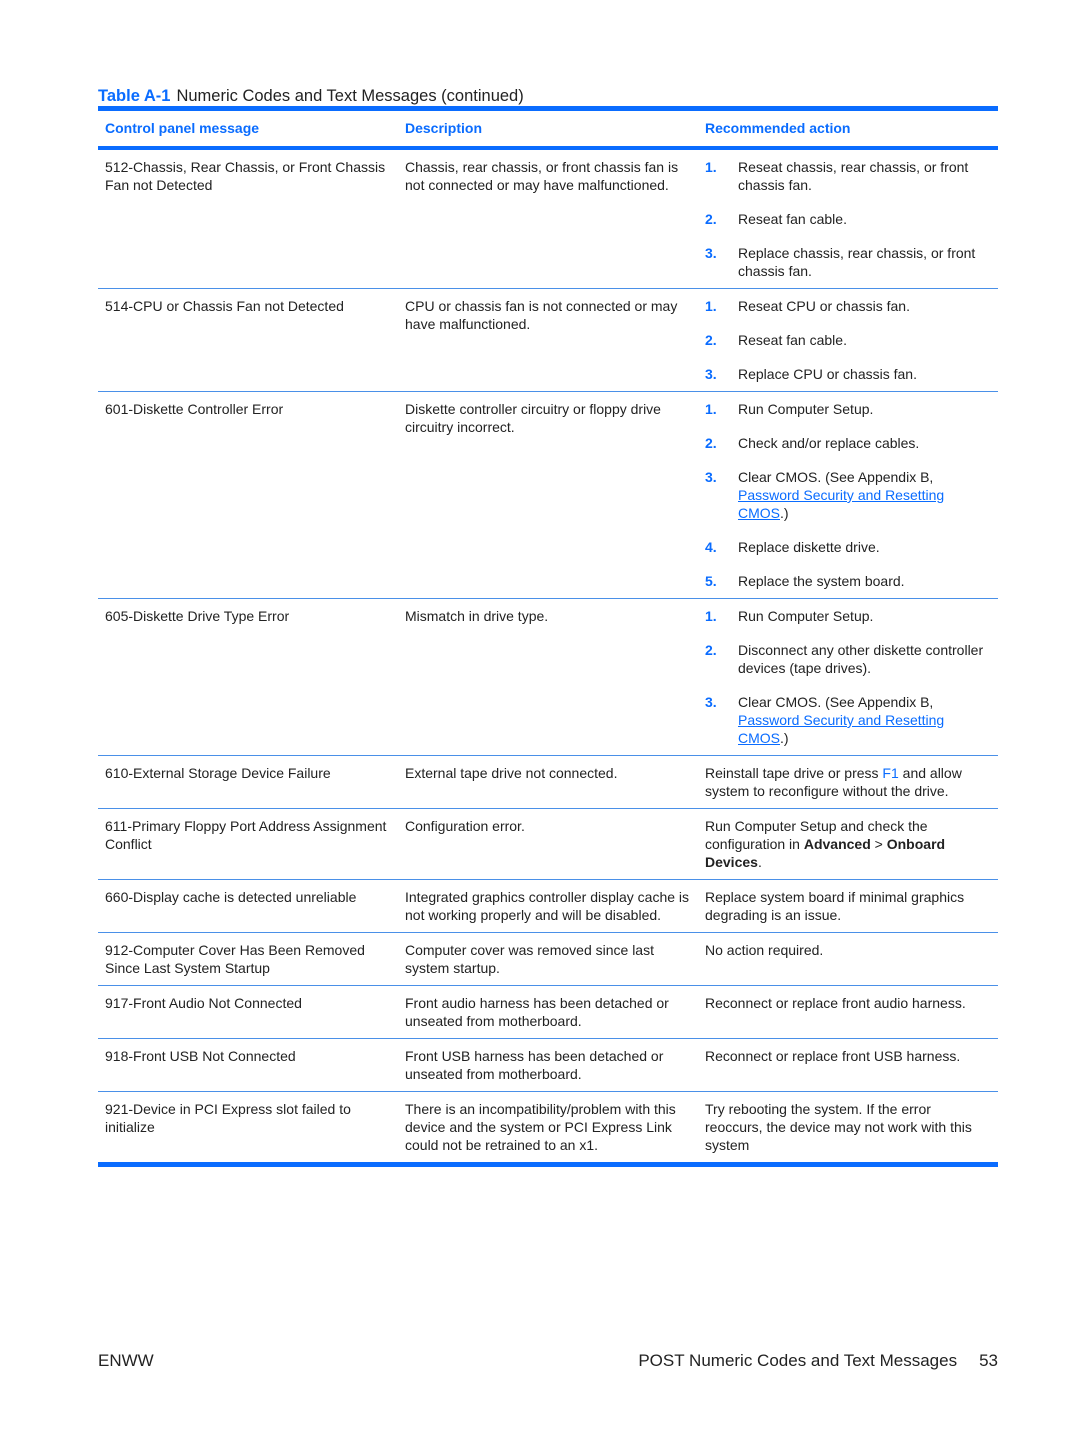 This screenshot has height=1437, width=1080. Describe the element at coordinates (511, 773) in the screenshot. I see `description-cell: External tape drive not connected.` at that location.